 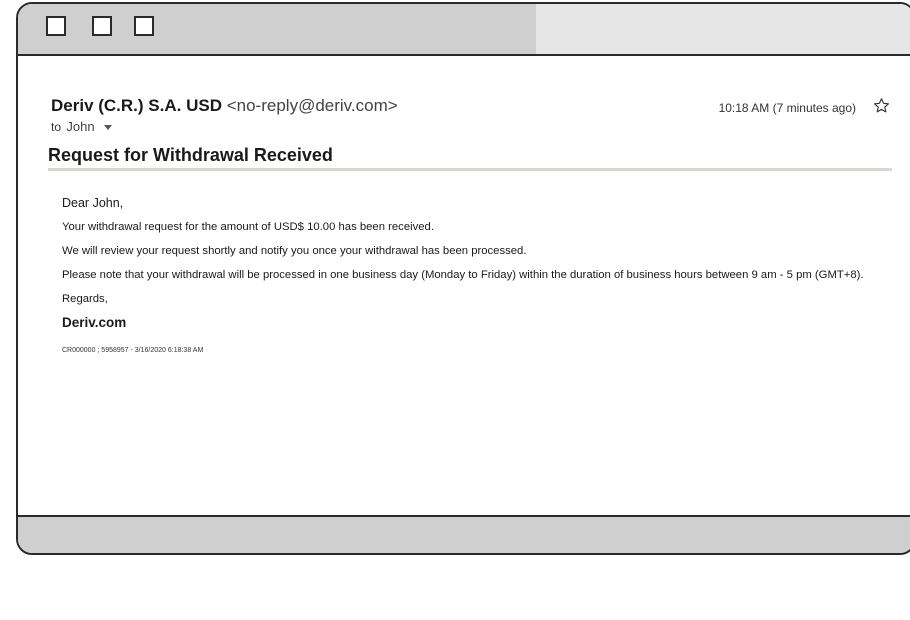 I want to click on sender-name: Deriv (C.R.) S.A. USD, so click(x=136, y=105).